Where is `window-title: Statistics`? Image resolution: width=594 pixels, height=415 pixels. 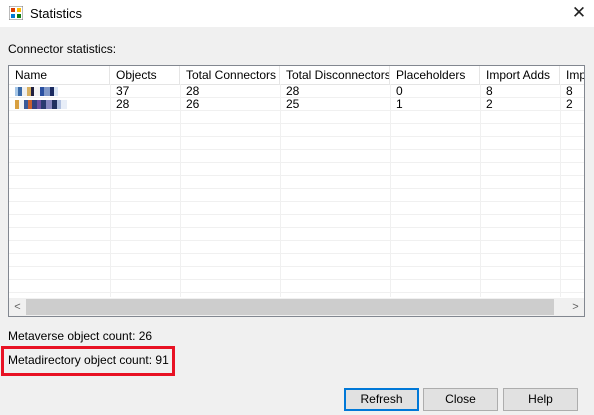
window-title: Statistics is located at coordinates (56, 13).